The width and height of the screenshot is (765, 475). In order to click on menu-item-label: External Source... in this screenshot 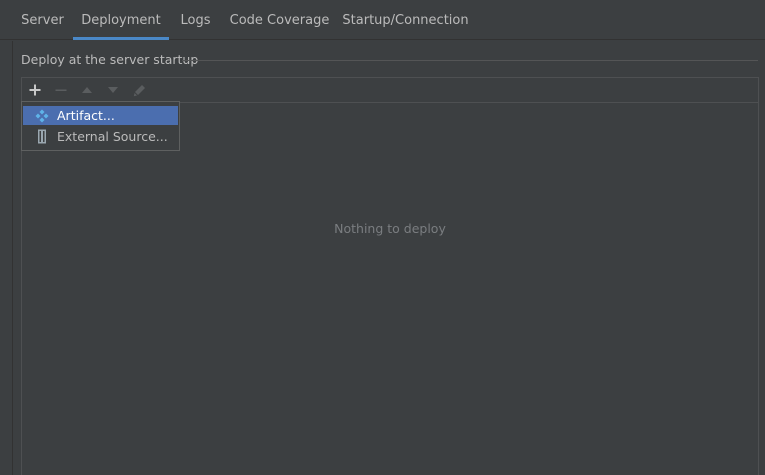, I will do `click(112, 136)`.